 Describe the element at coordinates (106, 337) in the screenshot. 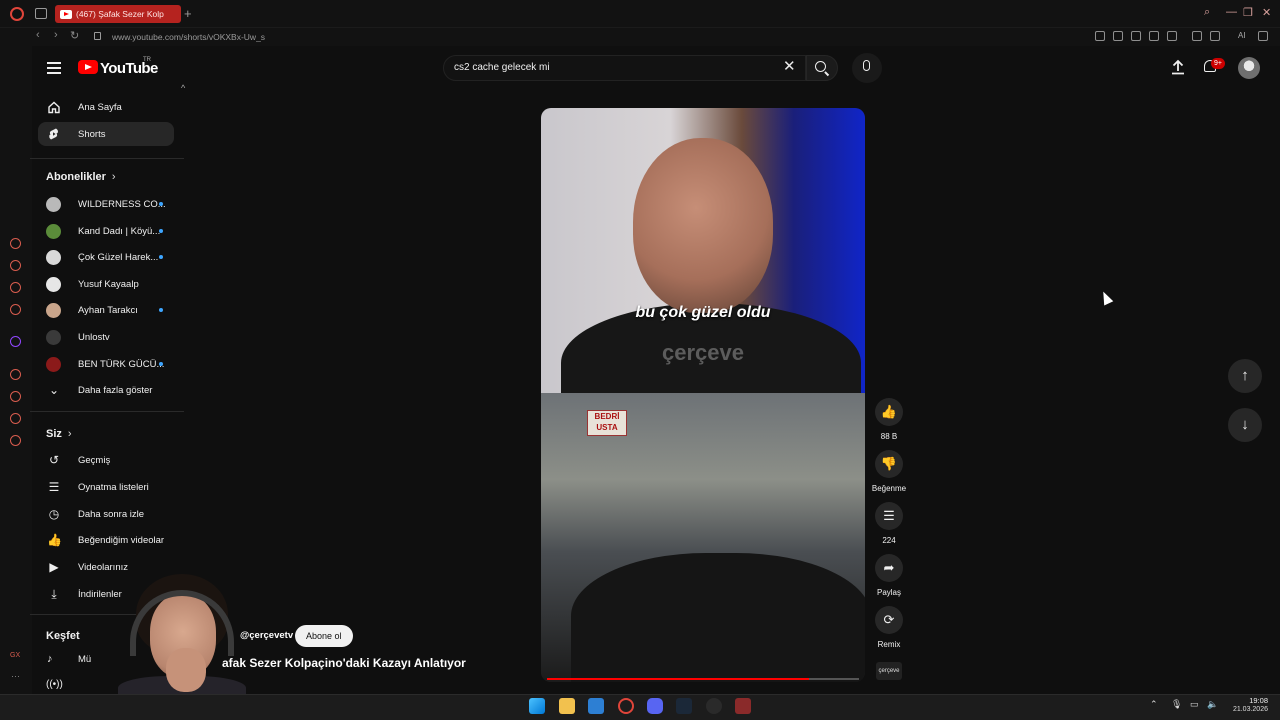

I see `subscription-item: Unlostv` at that location.